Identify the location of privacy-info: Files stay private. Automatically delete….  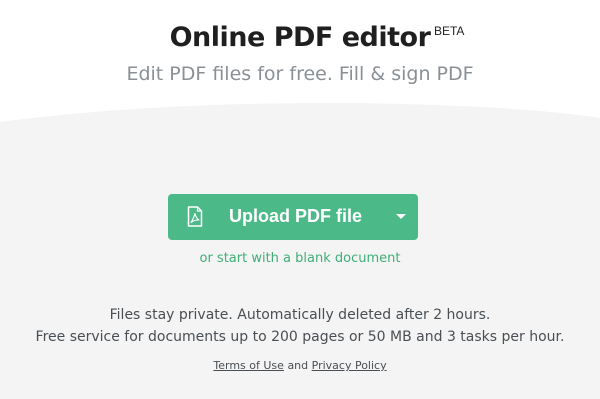
(300, 315).